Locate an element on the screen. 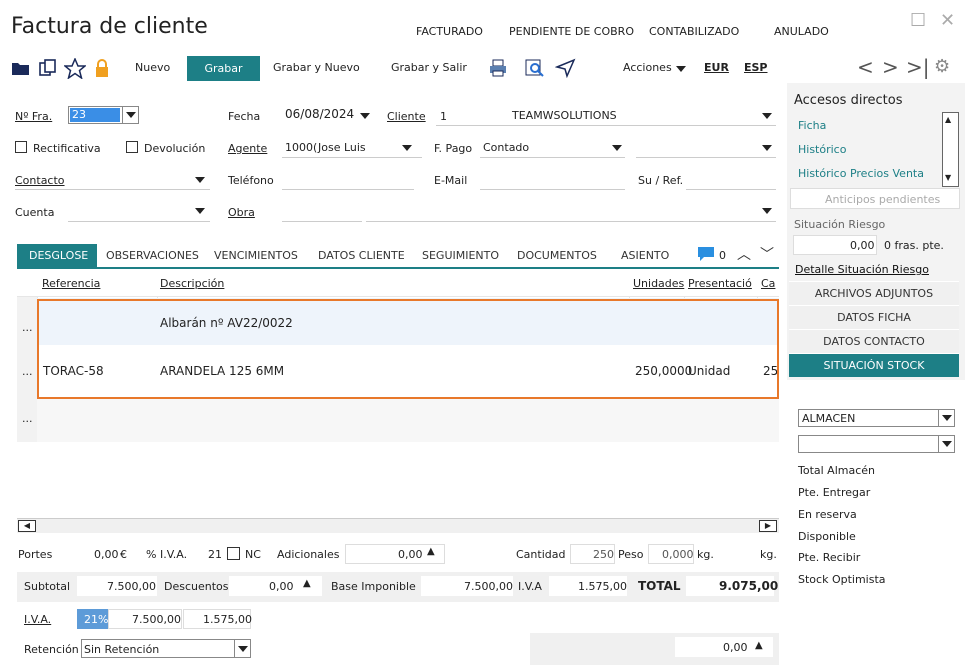 The height and width of the screenshot is (669, 965). suref-field is located at coordinates (731, 189).